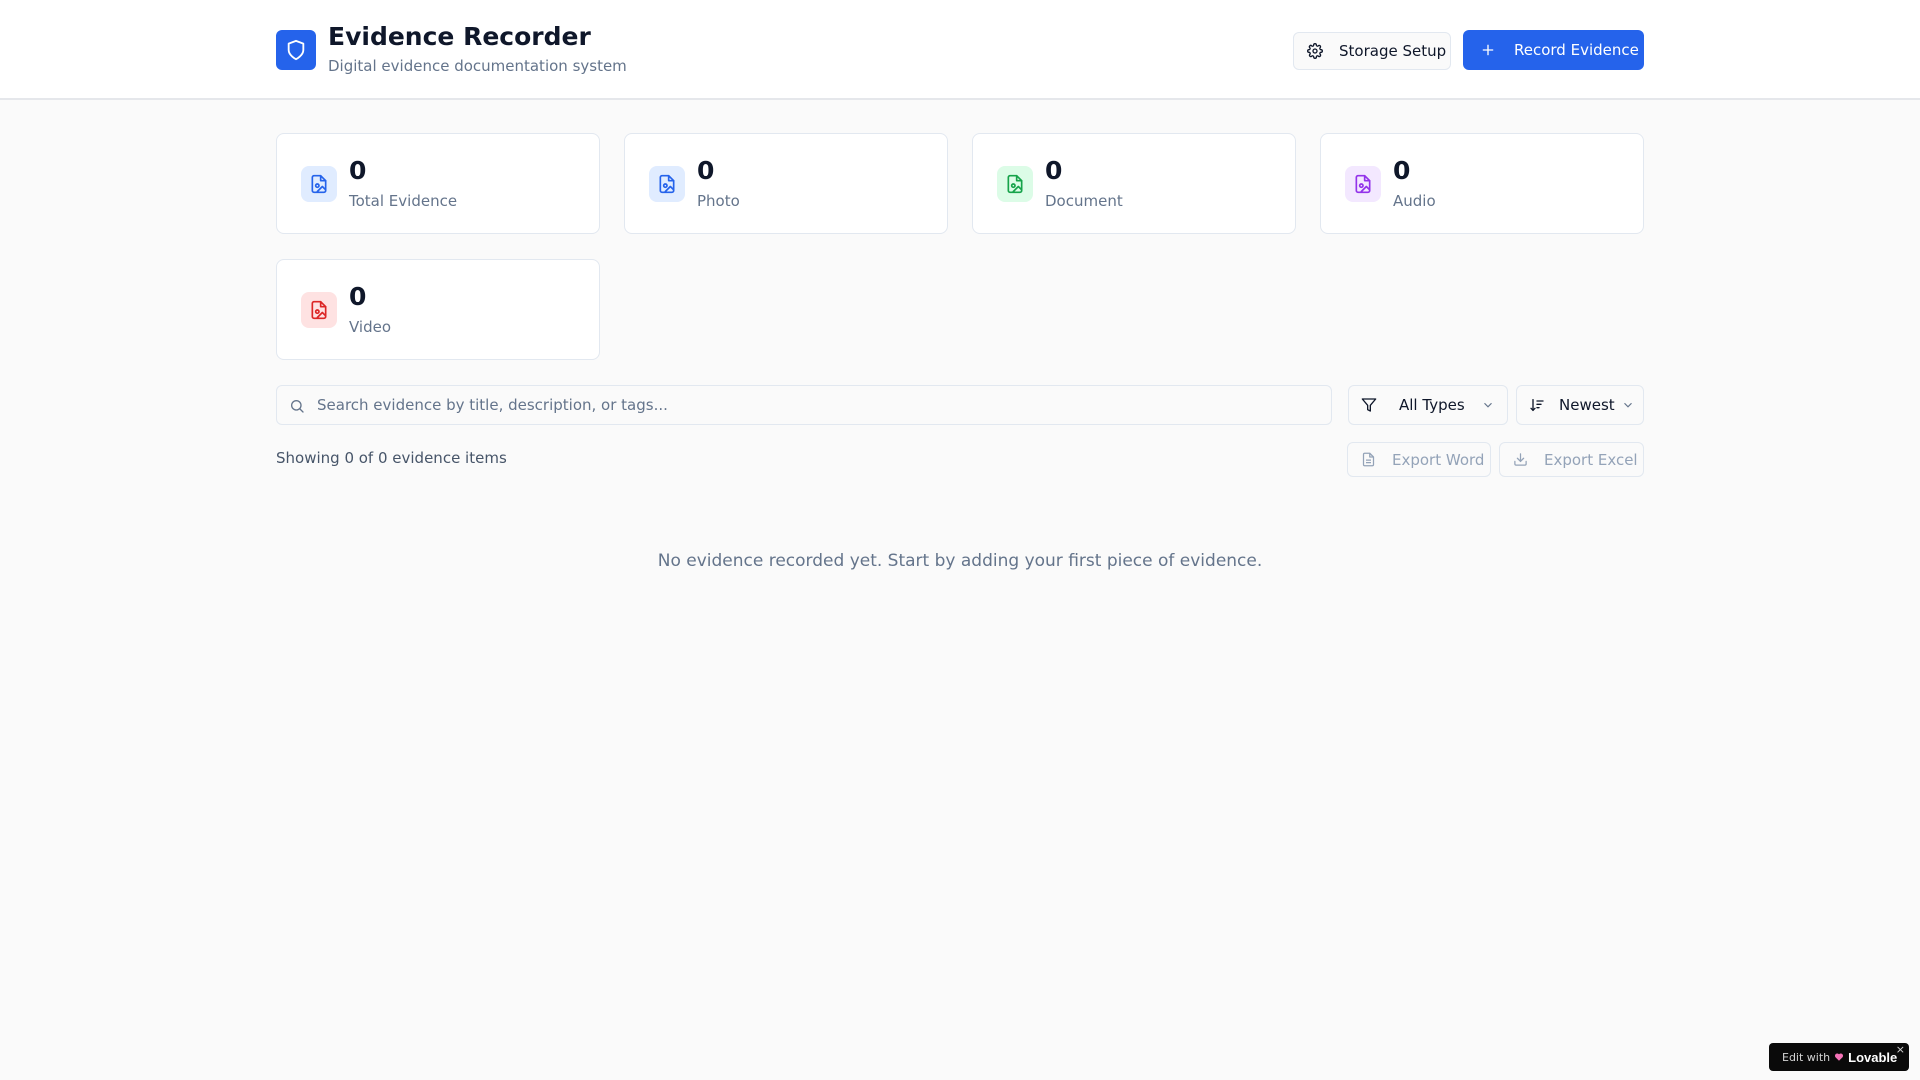 Image resolution: width=1920 pixels, height=1080 pixels. I want to click on badge-edit-text: Edit with, so click(1806, 1057).